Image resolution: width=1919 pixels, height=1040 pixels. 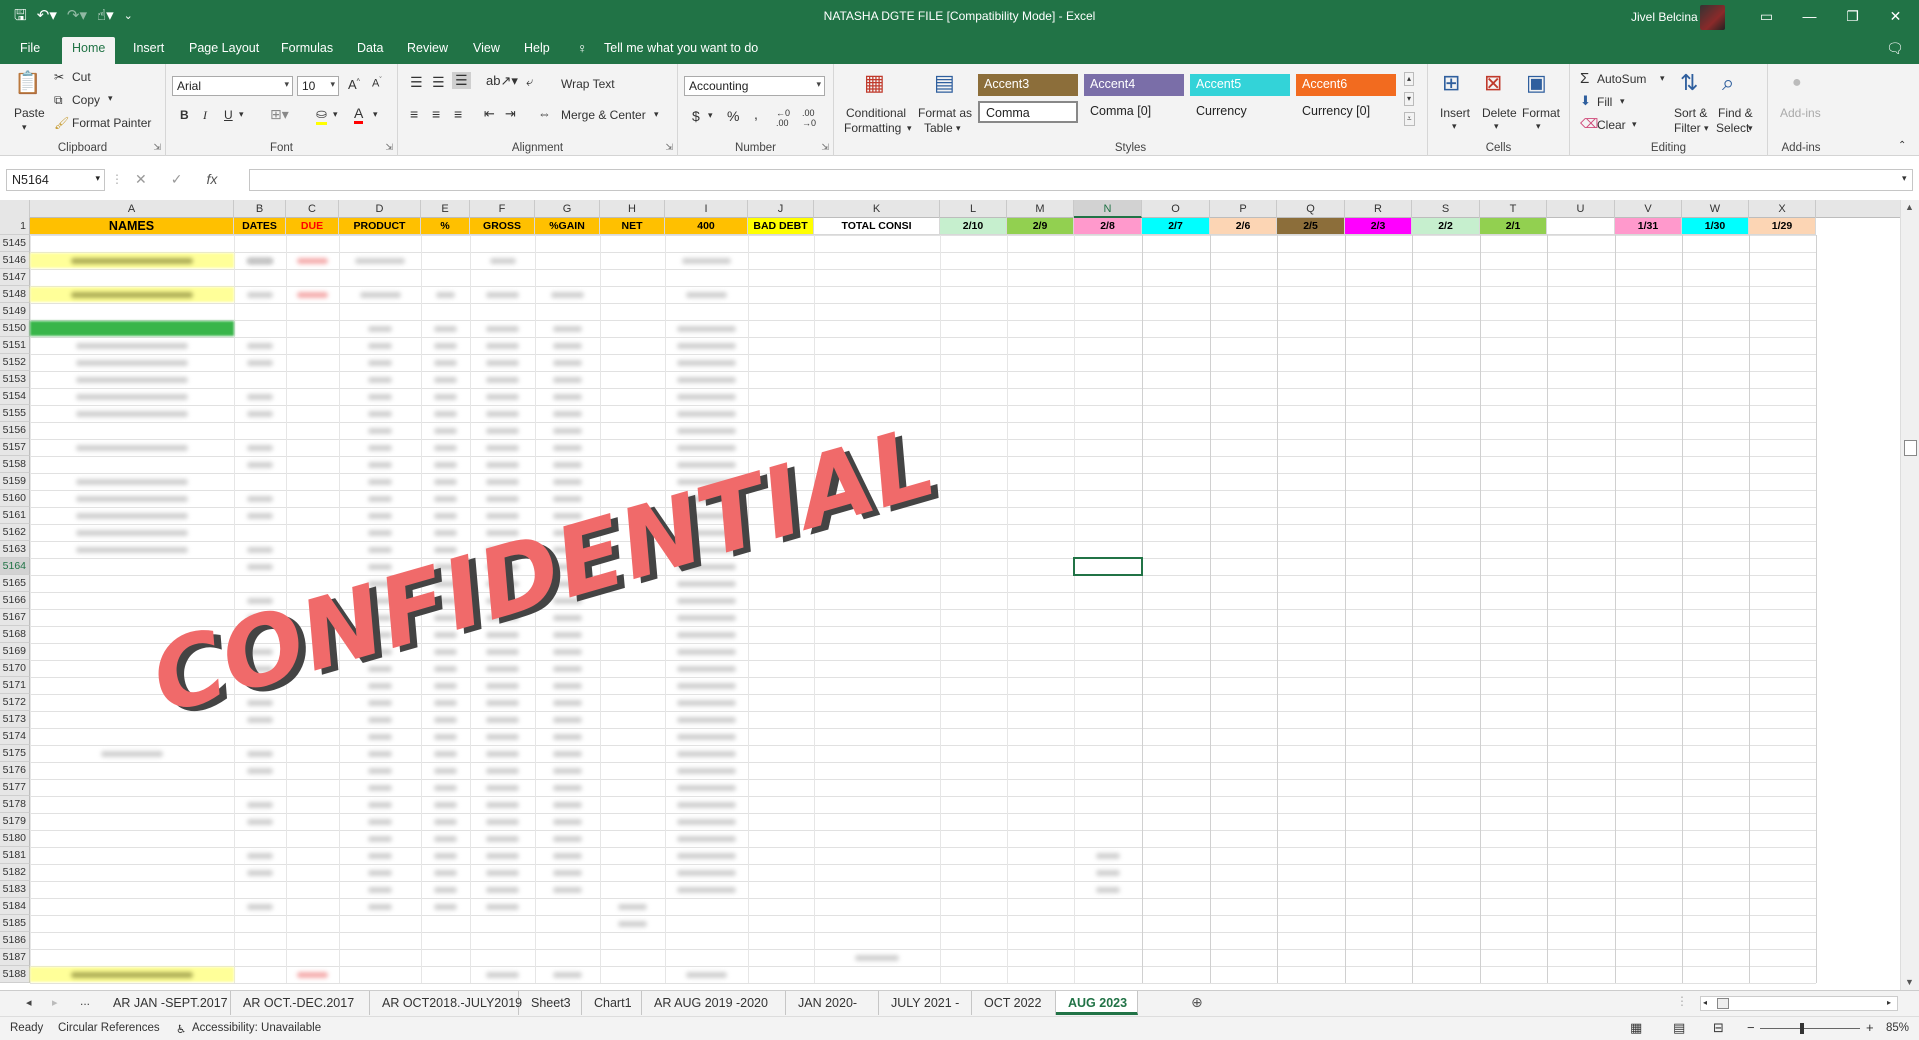 I want to click on zoom-in-icon: +, so click(x=1870, y=1027).